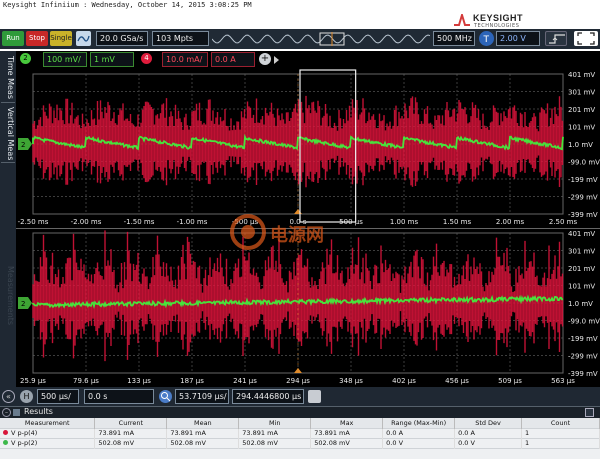 The image size is (600, 459). Describe the element at coordinates (26, 396) in the screenshot. I see `horizontal-badge: H` at that location.